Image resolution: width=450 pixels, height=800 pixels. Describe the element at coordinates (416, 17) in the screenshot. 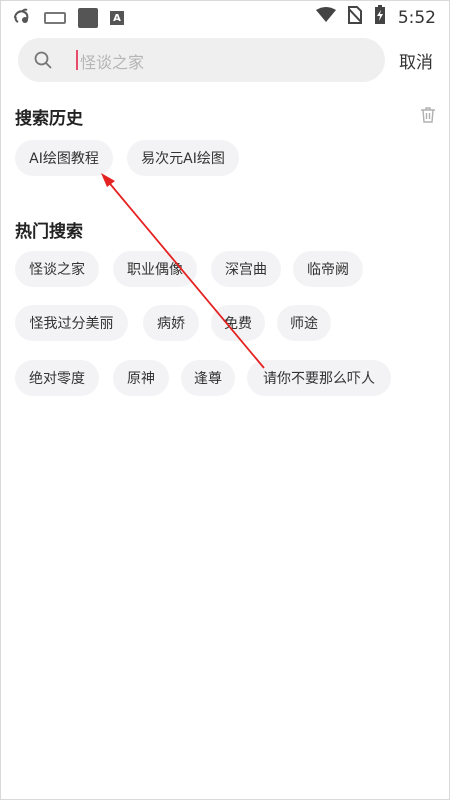

I see `clock-time: 5:52` at that location.